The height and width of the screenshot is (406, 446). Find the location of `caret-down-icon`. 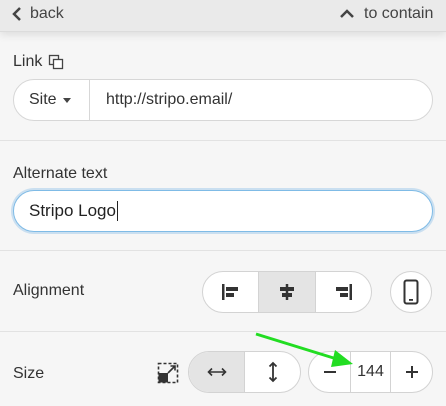

caret-down-icon is located at coordinates (66, 100).